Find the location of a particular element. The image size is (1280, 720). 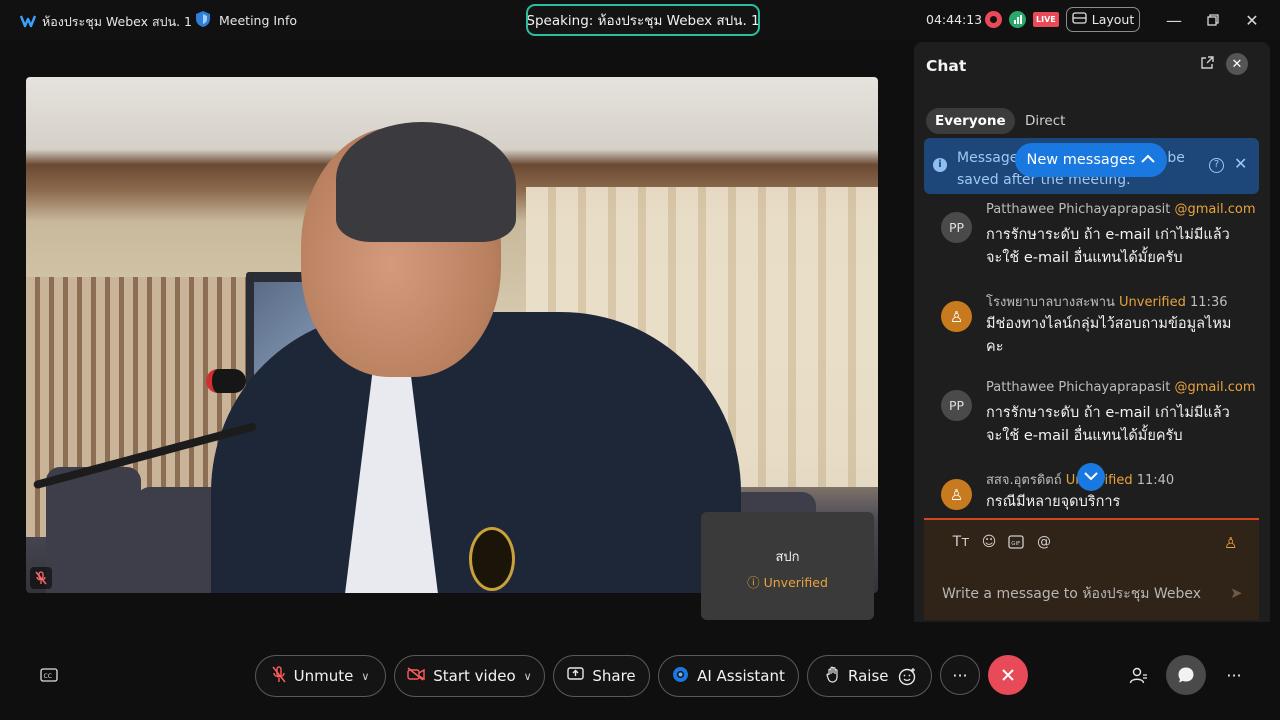

start-video-button: Start video ∨ is located at coordinates (469, 676).